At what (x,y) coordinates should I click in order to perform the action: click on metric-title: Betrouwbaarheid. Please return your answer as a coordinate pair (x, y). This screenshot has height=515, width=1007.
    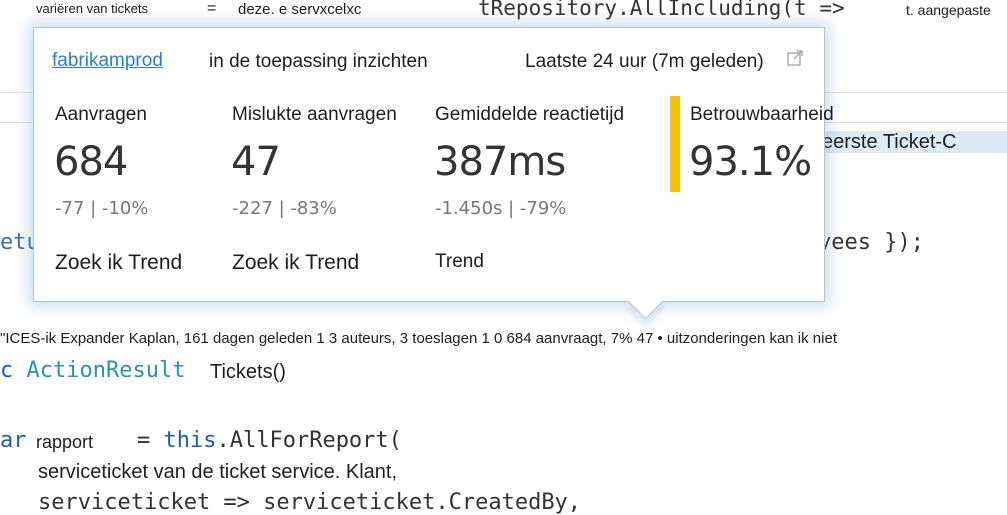
    Looking at the image, I should click on (762, 114).